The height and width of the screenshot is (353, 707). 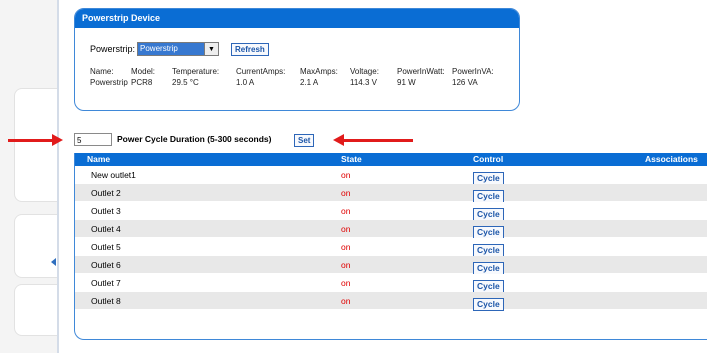 What do you see at coordinates (99, 159) in the screenshot?
I see `col-header-name: Name` at bounding box center [99, 159].